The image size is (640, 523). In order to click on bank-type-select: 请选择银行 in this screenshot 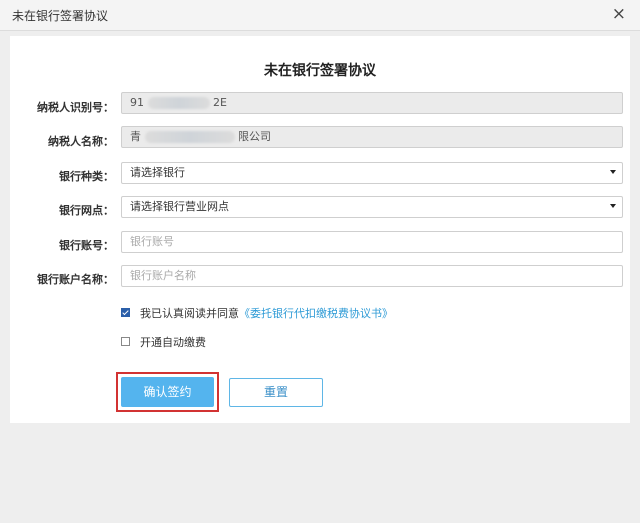, I will do `click(372, 173)`.